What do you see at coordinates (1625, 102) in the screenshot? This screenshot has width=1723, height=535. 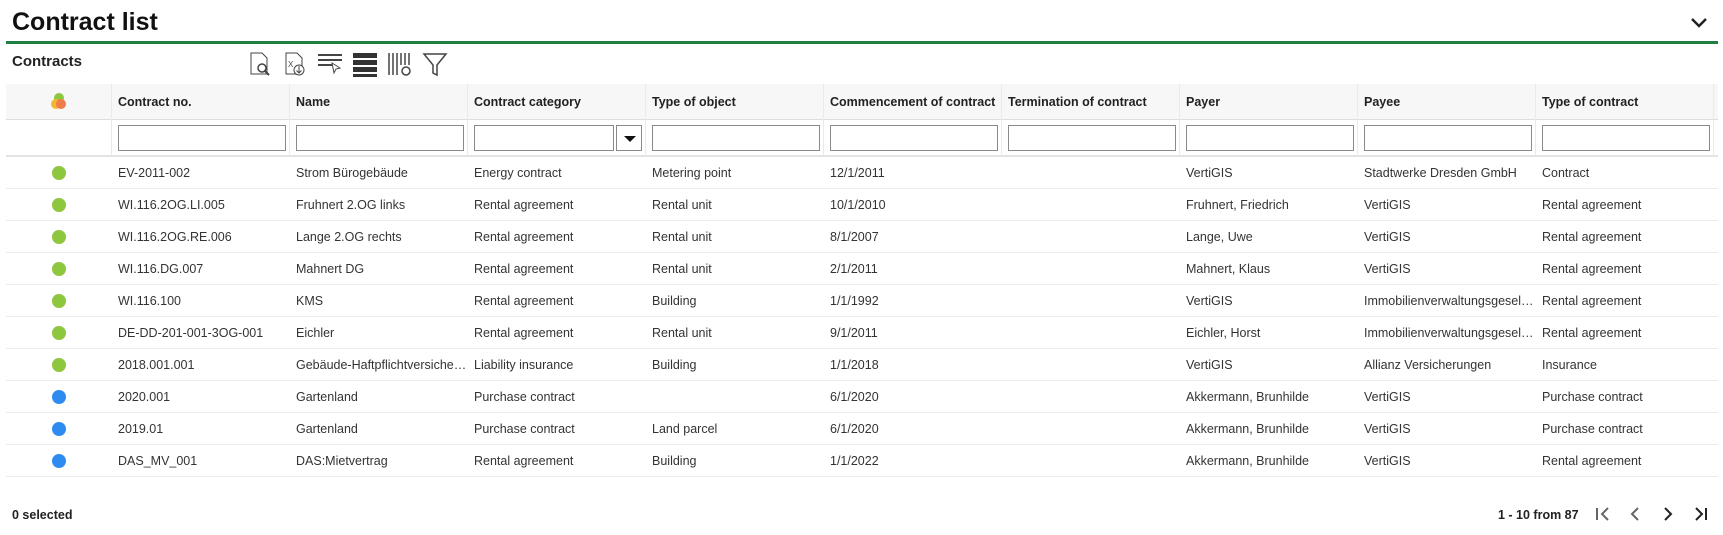 I see `column-header-type-of-contract: Type of contract` at bounding box center [1625, 102].